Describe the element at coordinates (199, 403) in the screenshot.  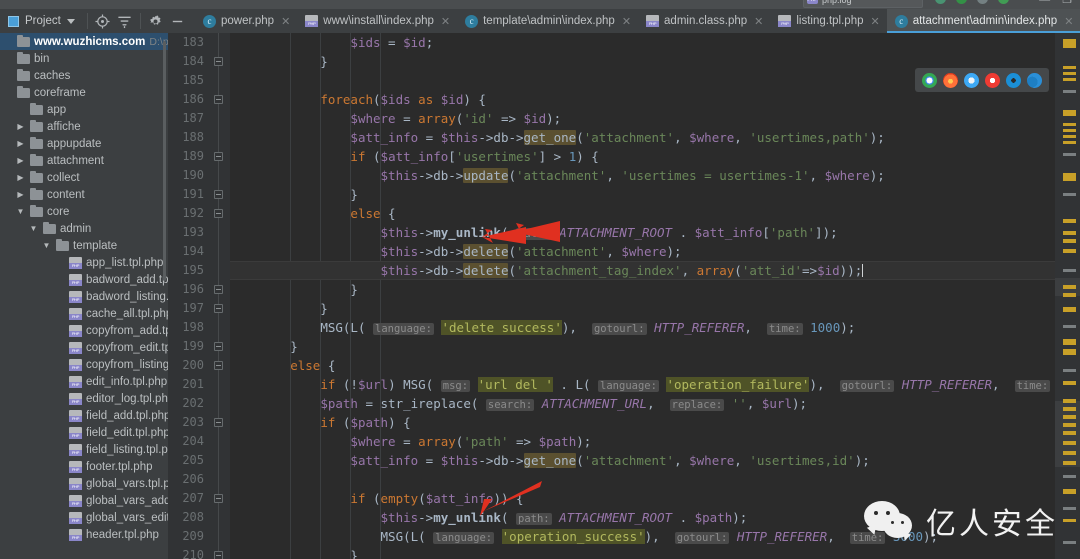
I see `line-number: 202` at that location.